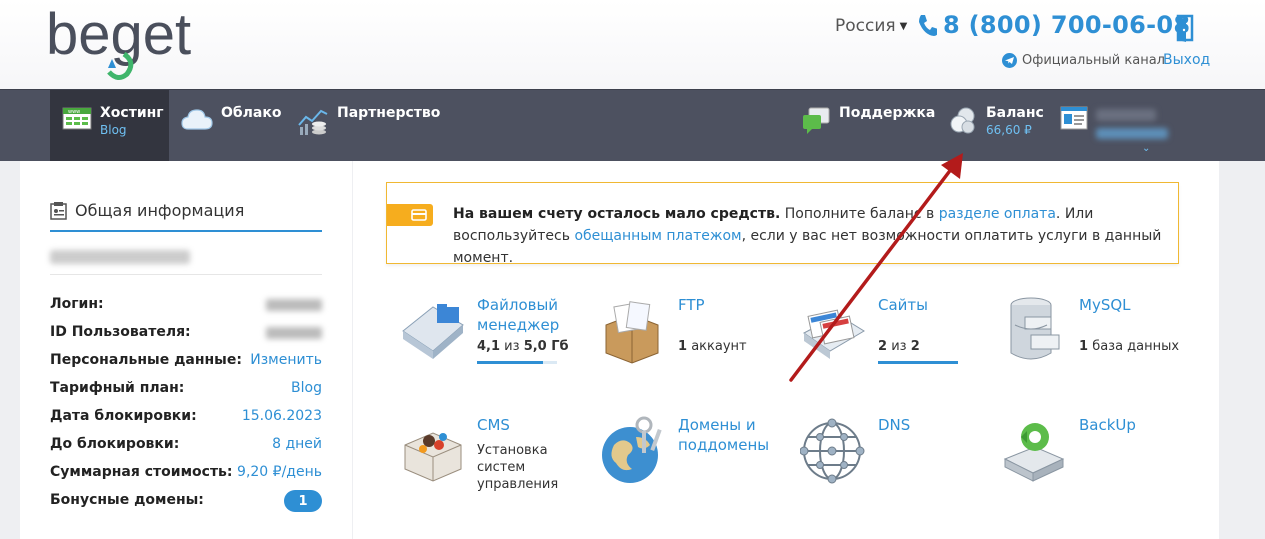 The height and width of the screenshot is (539, 1265). I want to click on info-row-days-left: До блокировки: 8 дней, so click(186, 444).